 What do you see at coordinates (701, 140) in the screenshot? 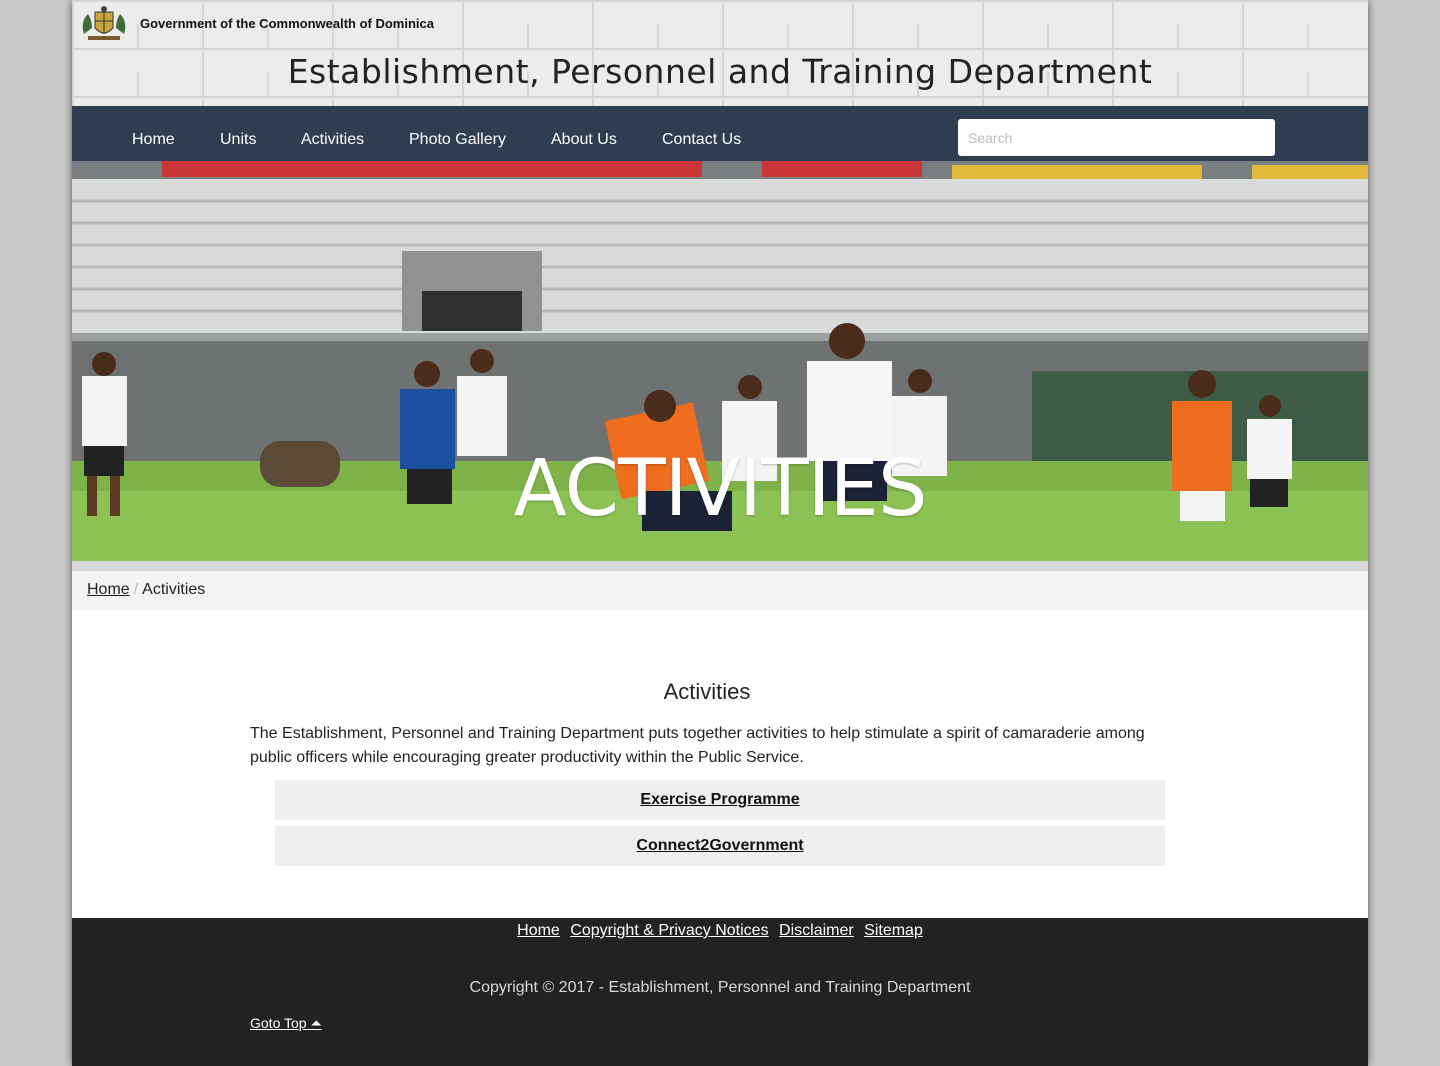
I see `nav-contact-us: Contact Us` at bounding box center [701, 140].